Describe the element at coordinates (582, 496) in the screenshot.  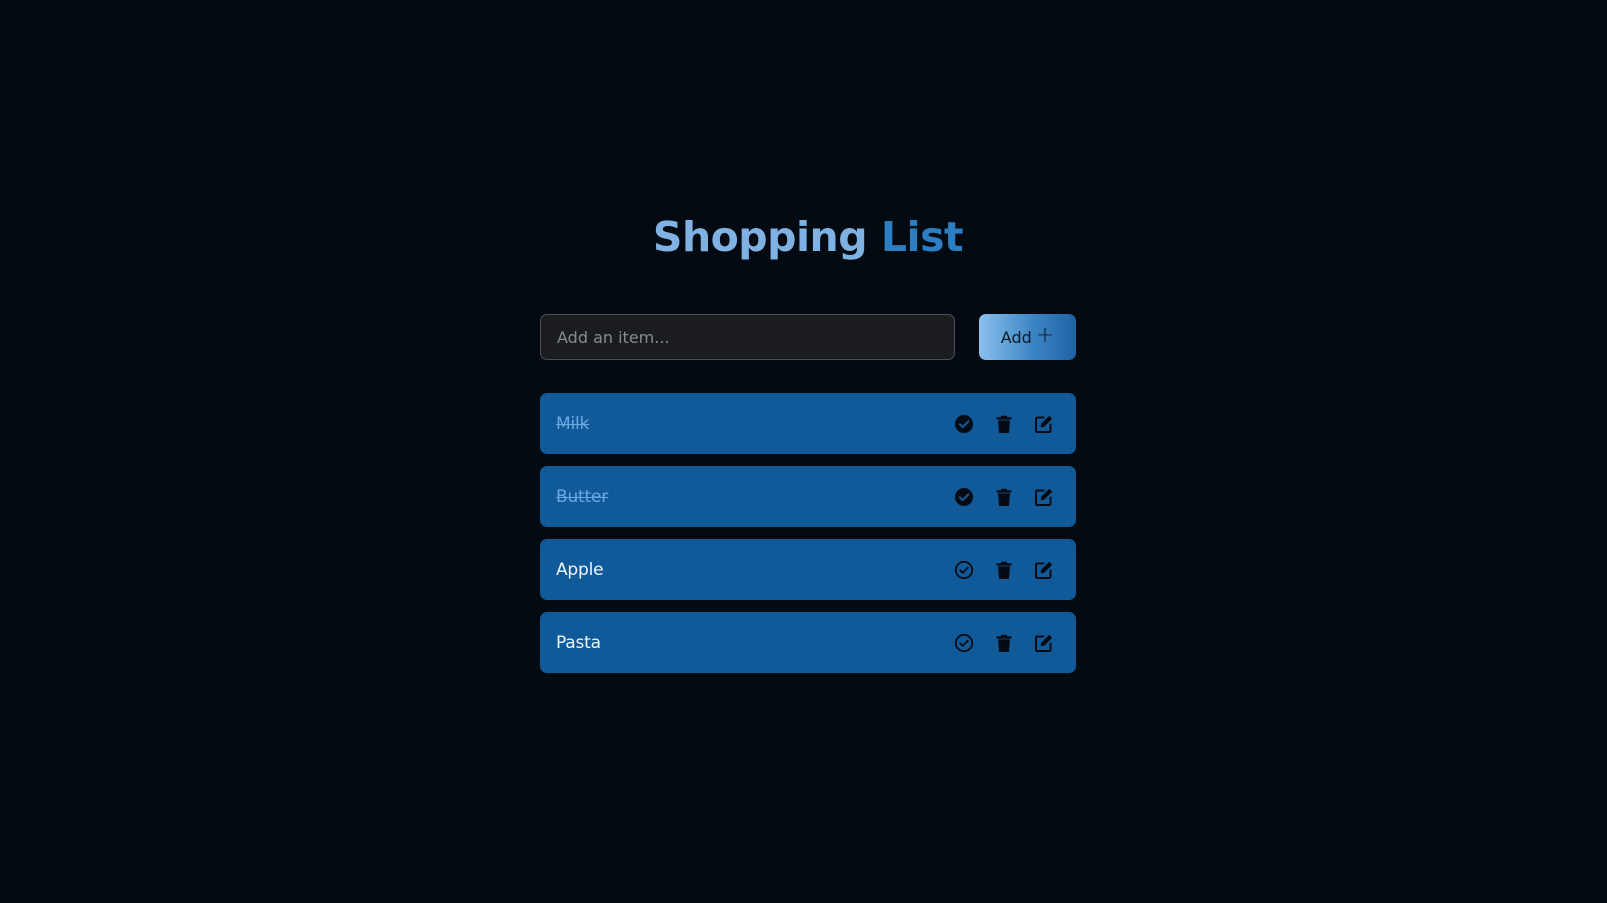
I see `item-label: Butter` at that location.